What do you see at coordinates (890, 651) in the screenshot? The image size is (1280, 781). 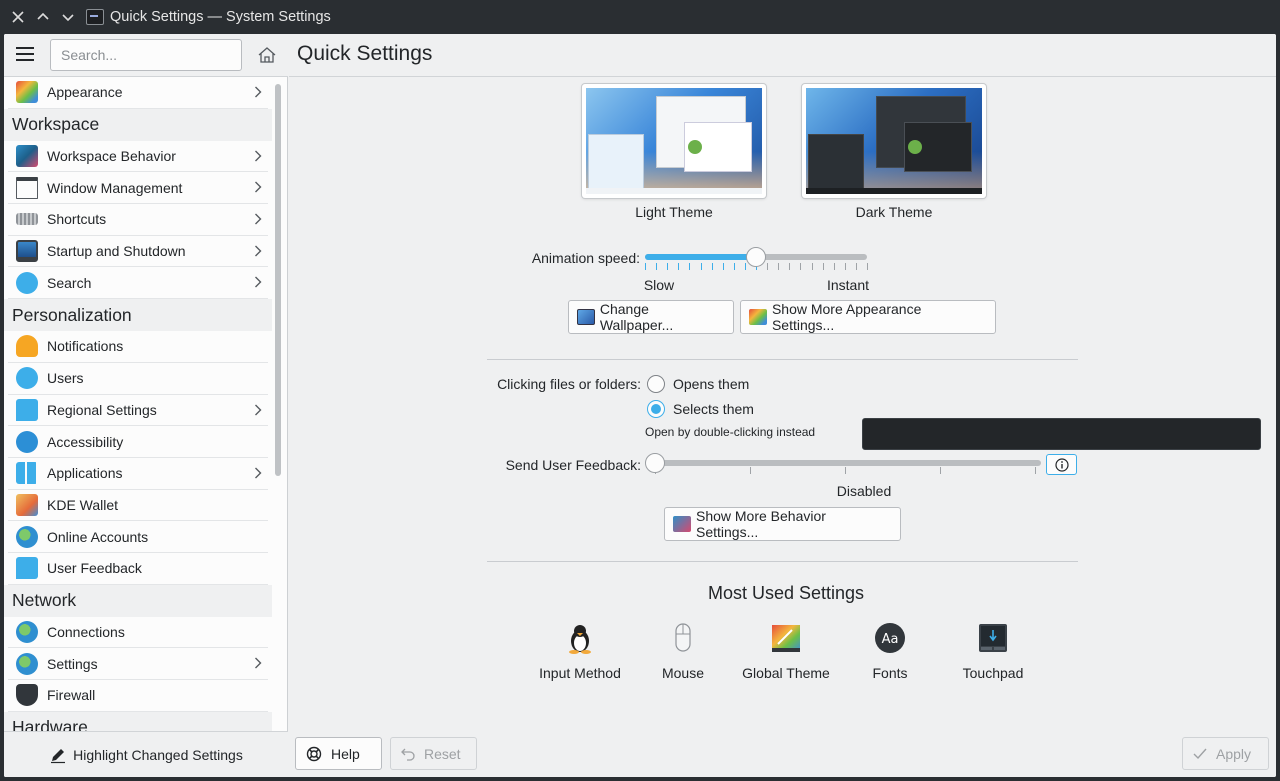 I see `most-used-fonts: Aa Fonts` at bounding box center [890, 651].